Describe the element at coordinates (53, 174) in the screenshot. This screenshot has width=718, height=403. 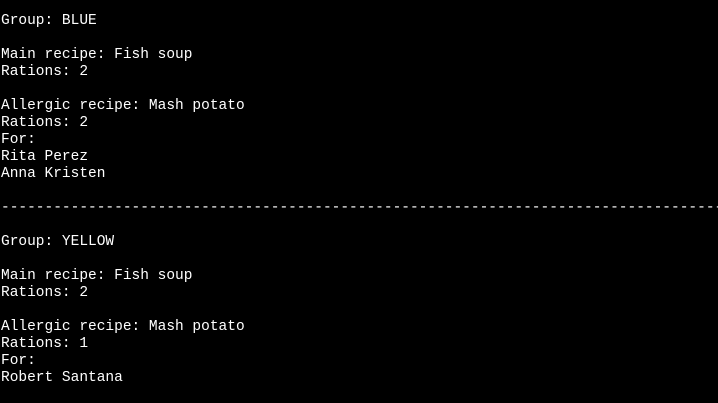
I see `person-name: Anna Kristen` at that location.